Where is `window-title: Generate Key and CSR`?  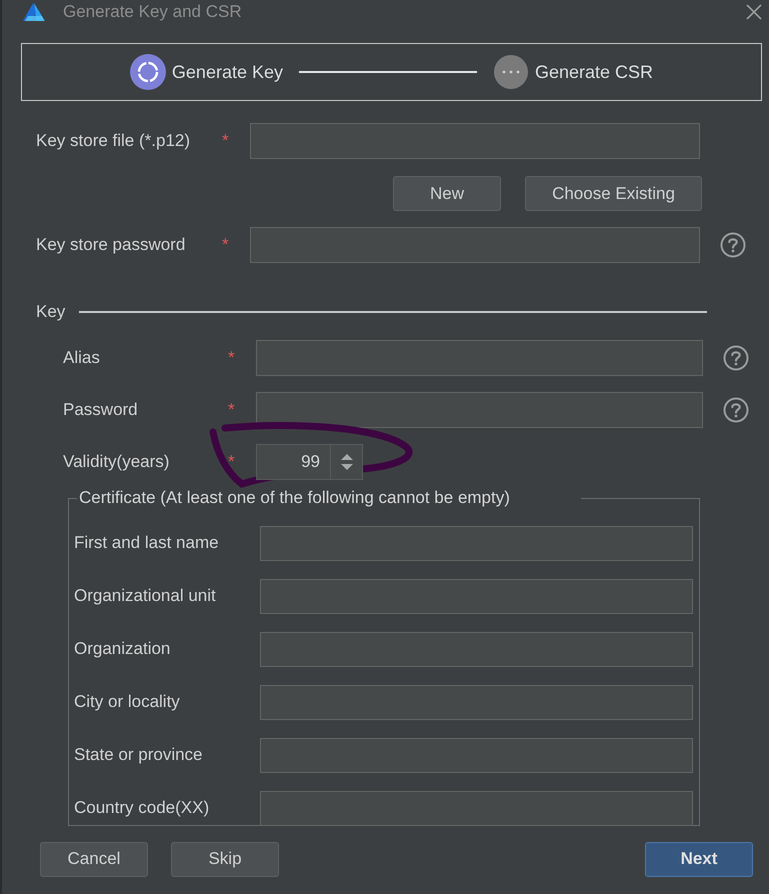
window-title: Generate Key and CSR is located at coordinates (152, 12).